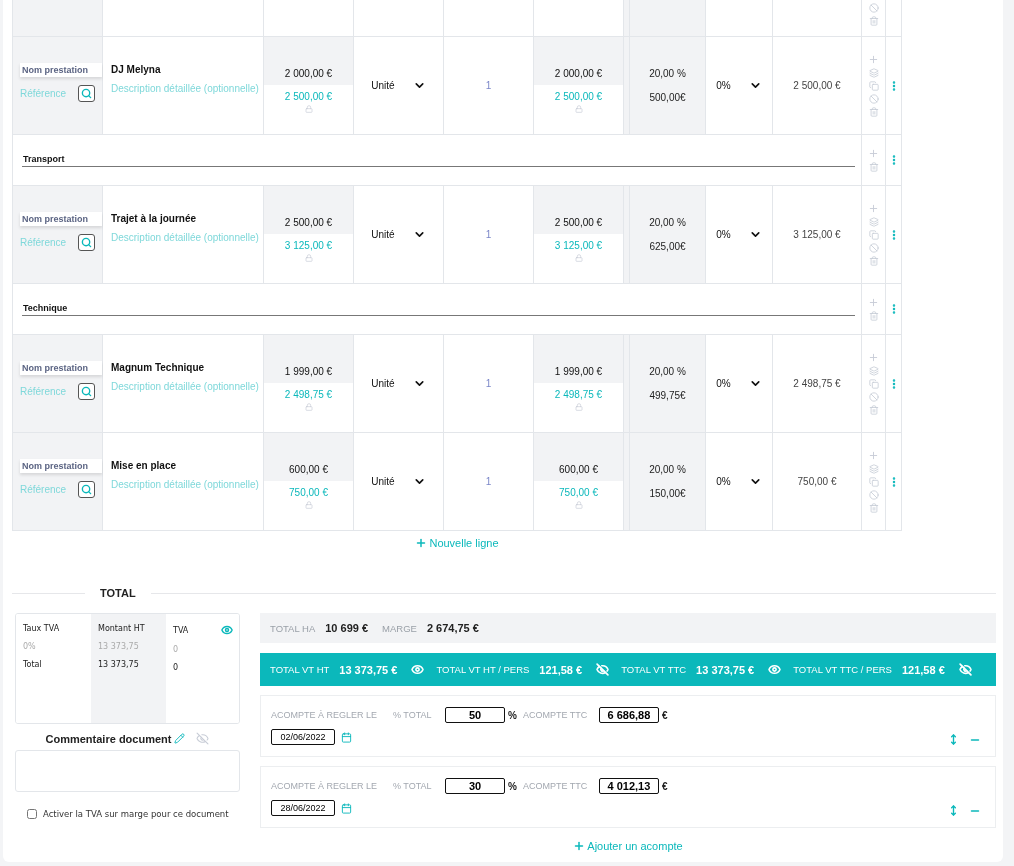 The image size is (1014, 866). Describe the element at coordinates (303, 737) in the screenshot. I see `date-field: 02/06/2022` at that location.